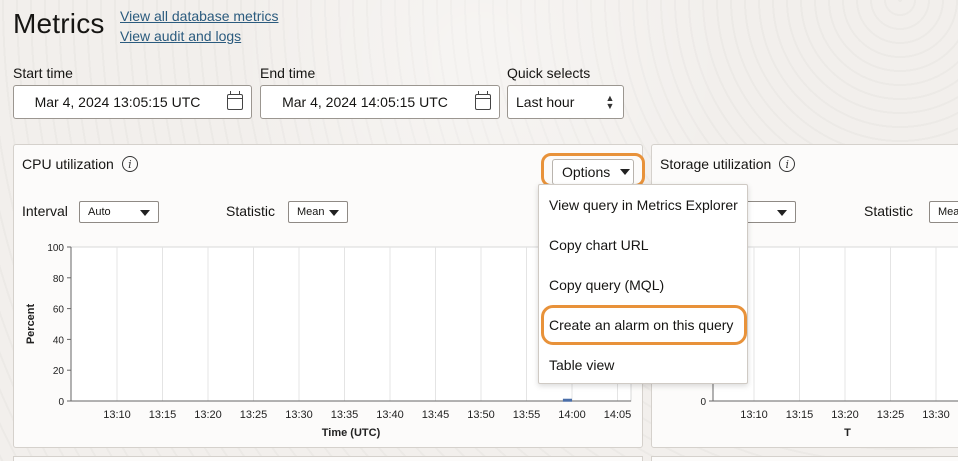  I want to click on y-tick-label: 60, so click(59, 310).